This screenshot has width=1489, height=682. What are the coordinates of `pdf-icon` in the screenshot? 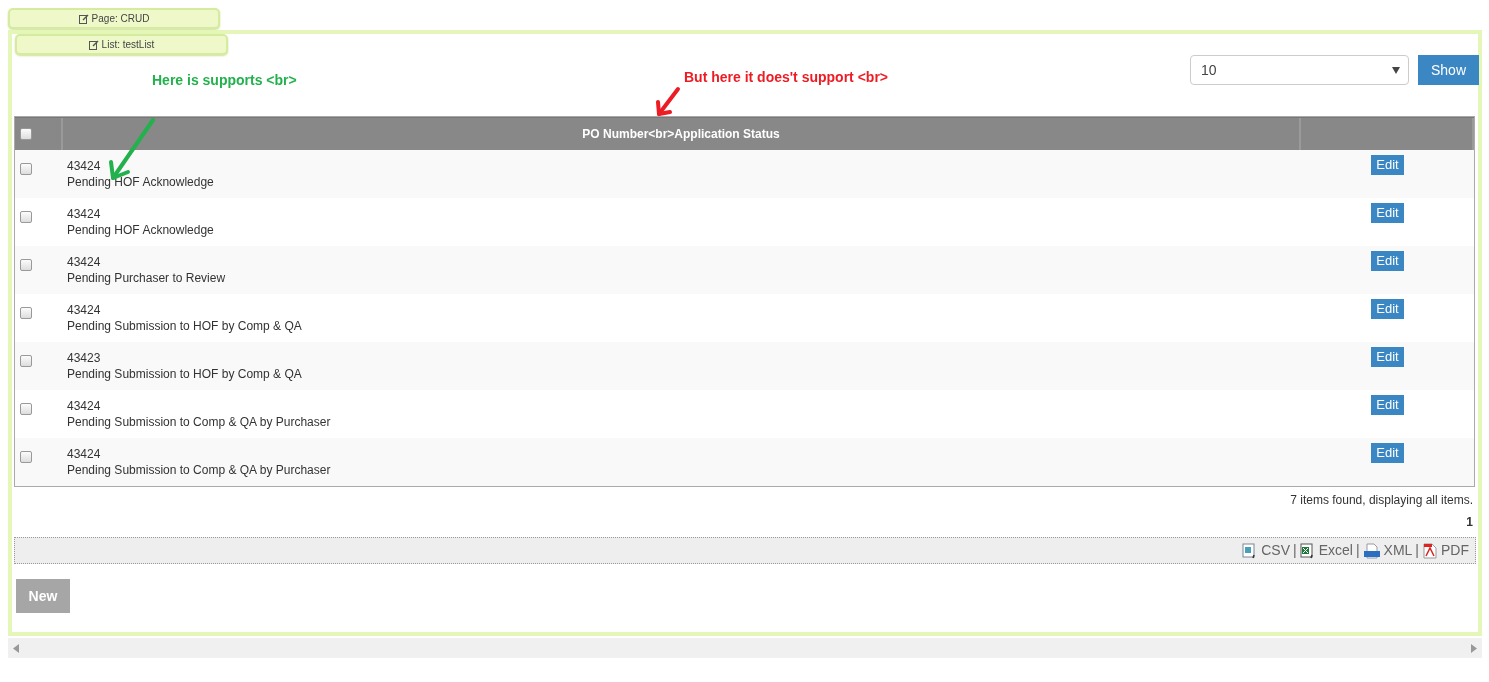 It's located at (1430, 550).